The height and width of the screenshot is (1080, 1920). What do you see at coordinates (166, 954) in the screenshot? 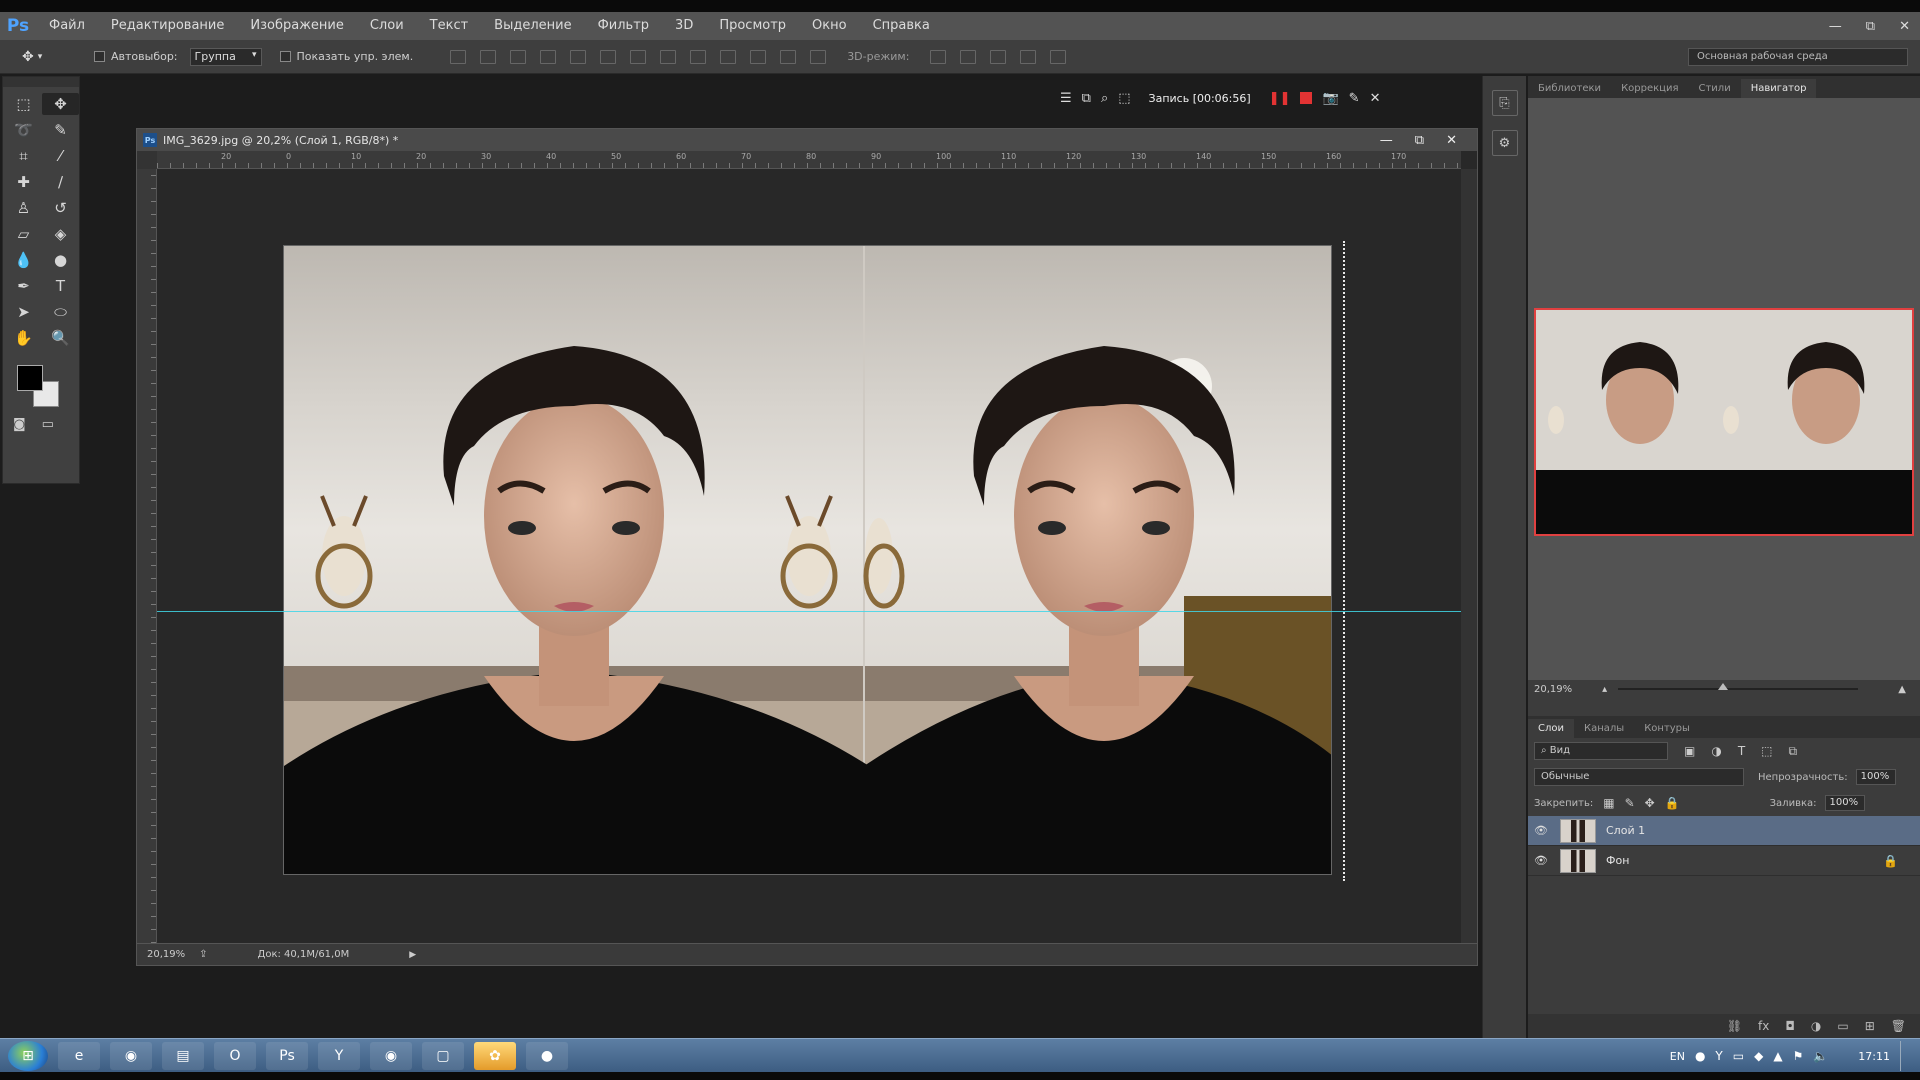
I see `zoom-level: 20,19%` at bounding box center [166, 954].